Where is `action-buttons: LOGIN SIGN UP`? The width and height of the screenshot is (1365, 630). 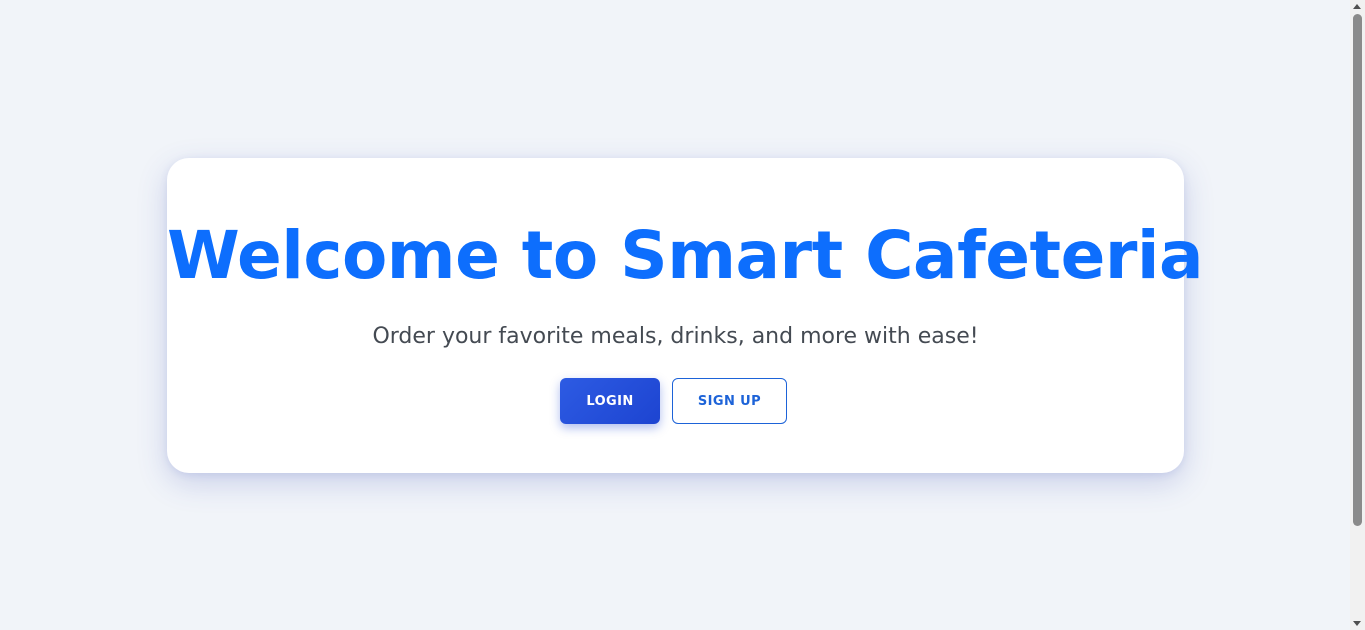 action-buttons: LOGIN SIGN UP is located at coordinates (675, 401).